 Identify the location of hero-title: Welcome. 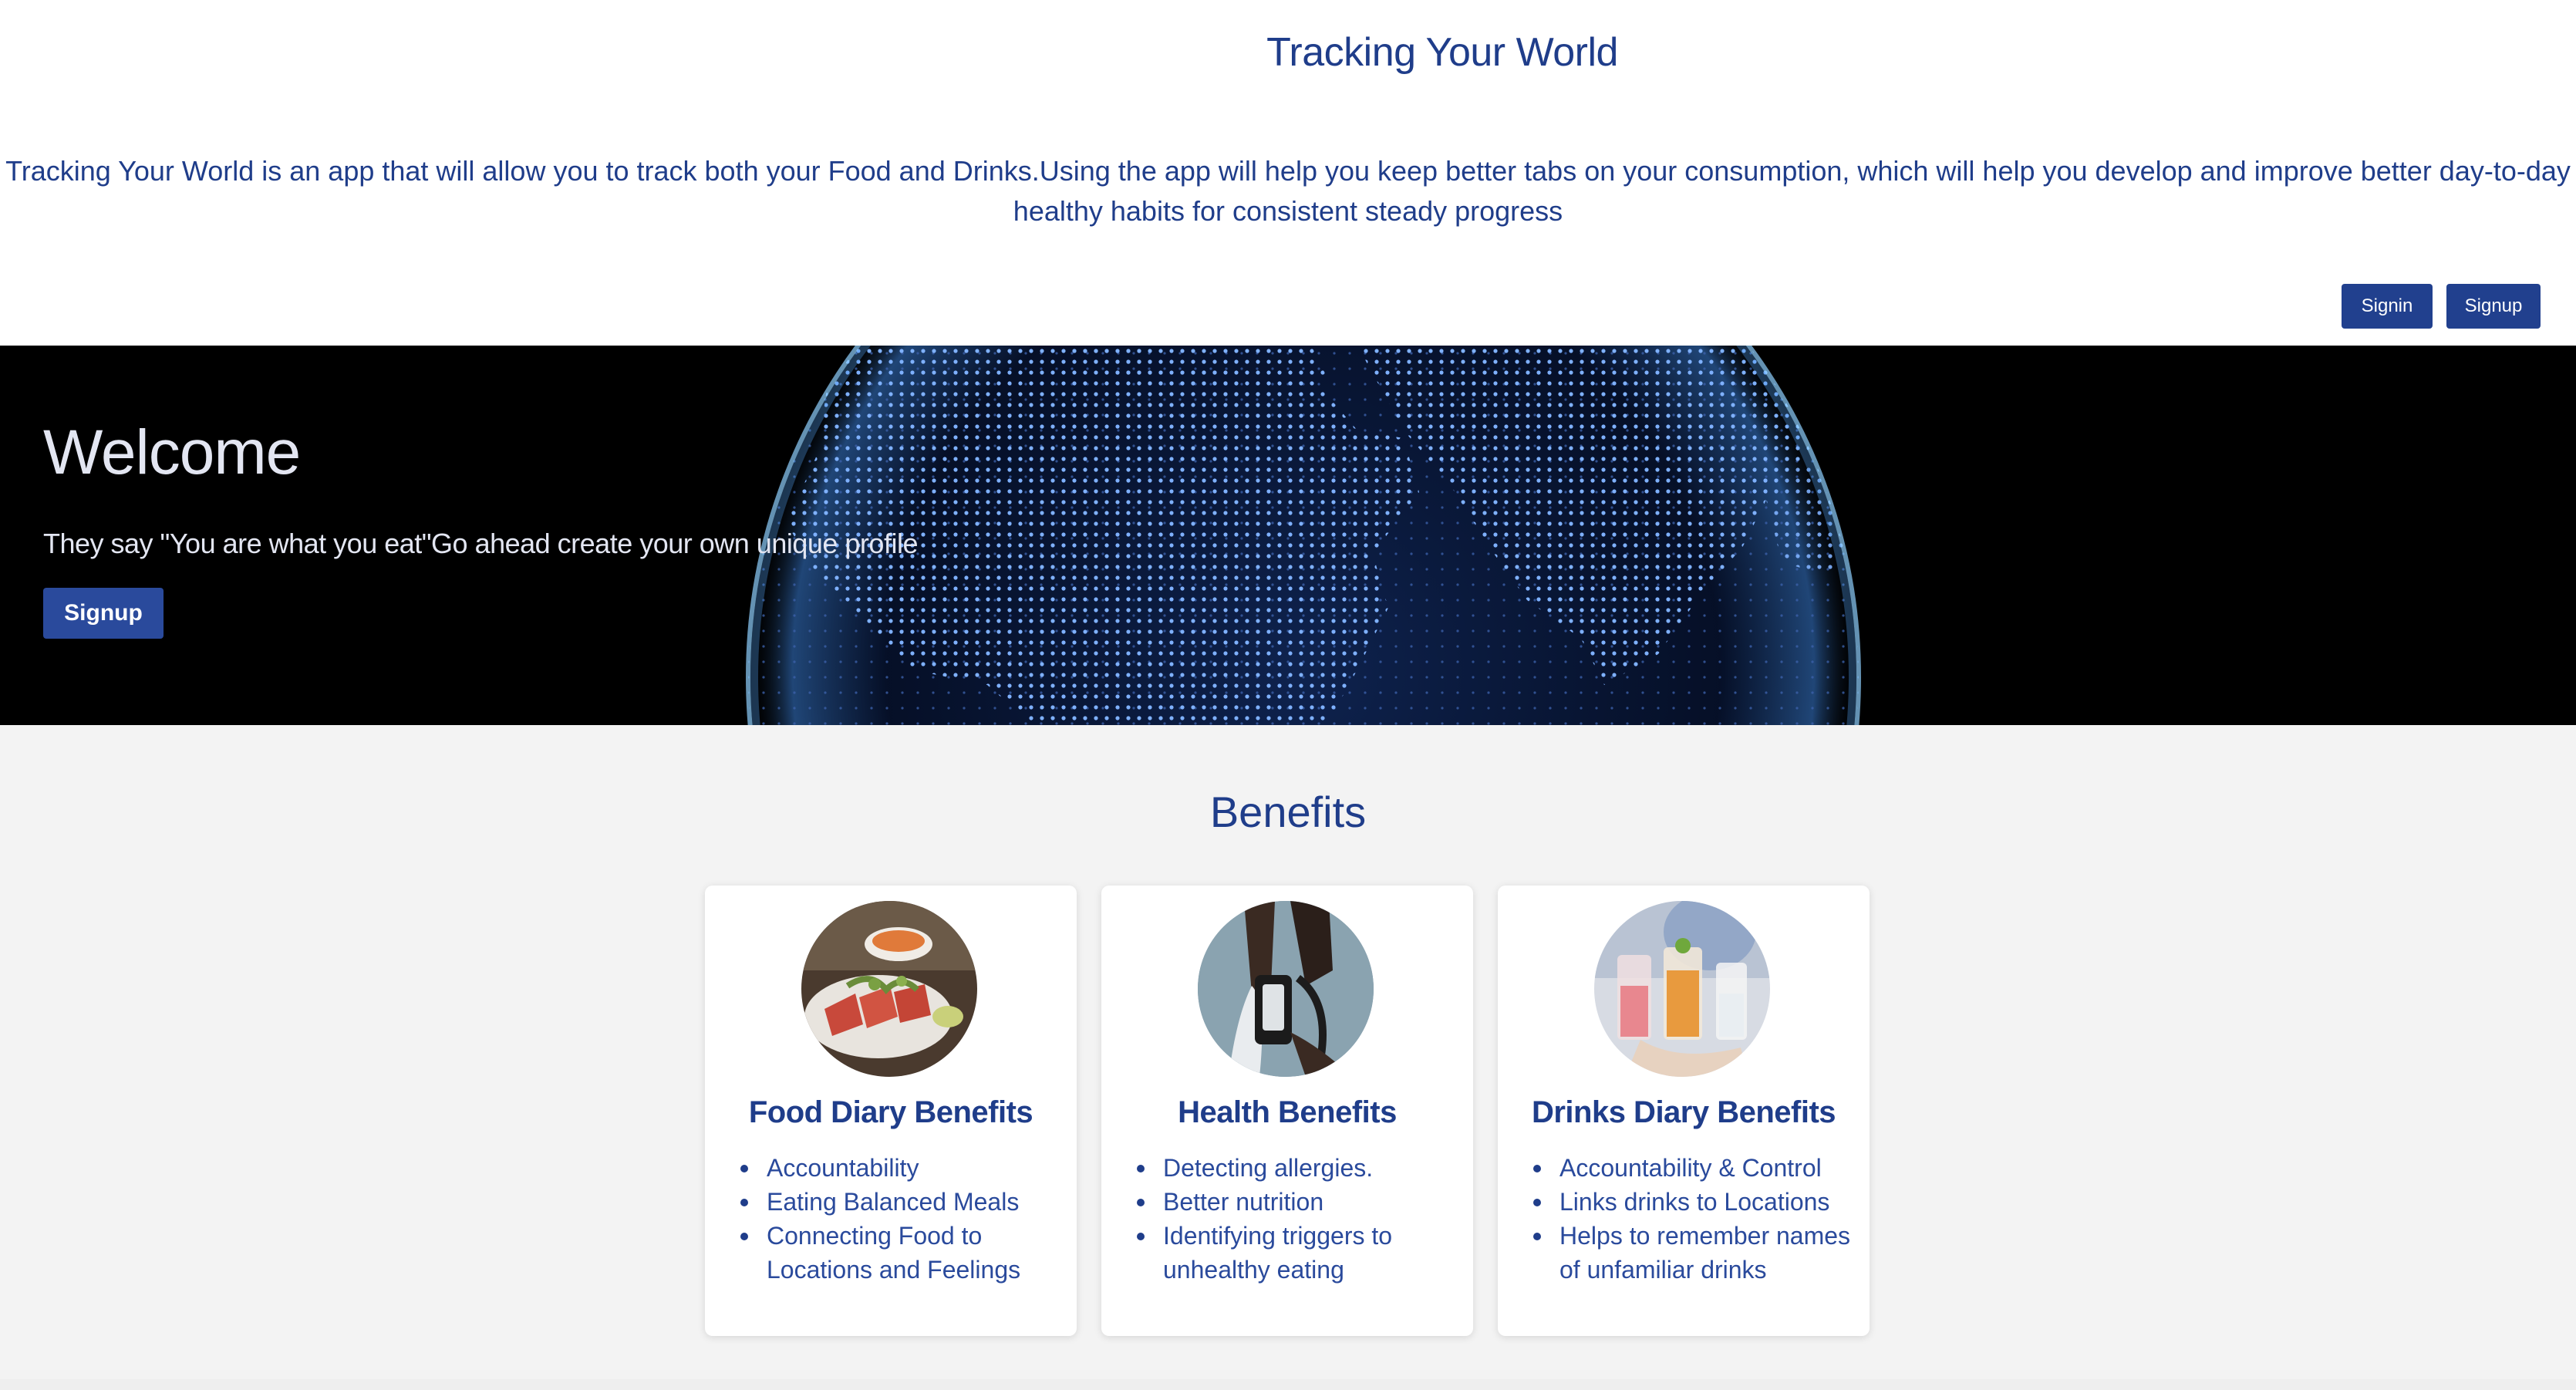
(172, 453).